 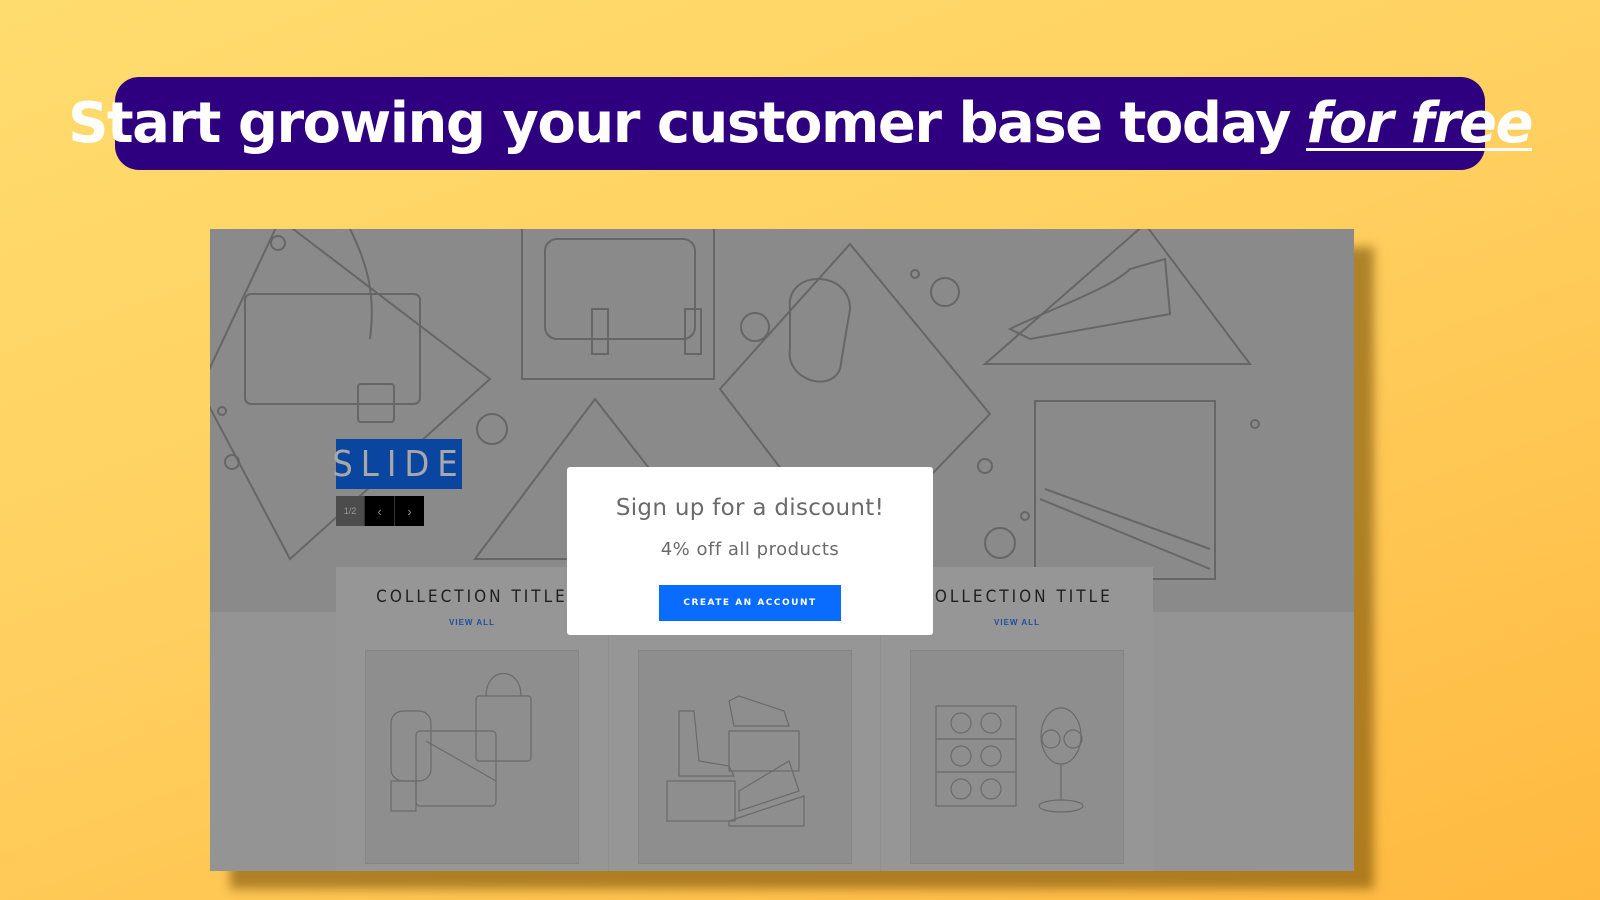 I want to click on headline-emphasis: for free, so click(x=1419, y=123).